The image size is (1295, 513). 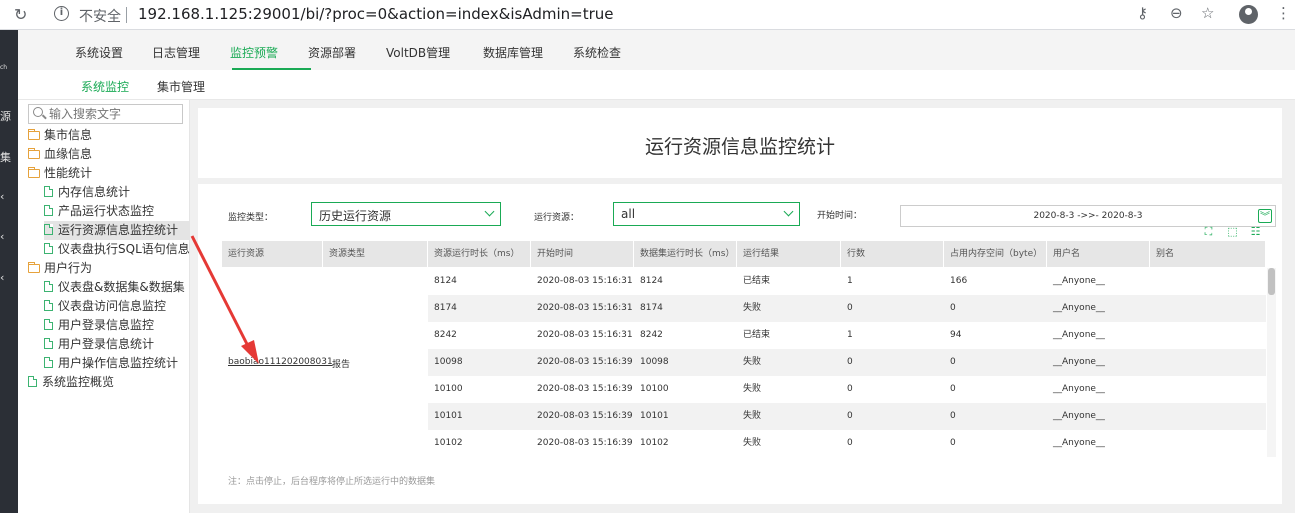 I want to click on column-header: 运行结果, so click(x=789, y=254).